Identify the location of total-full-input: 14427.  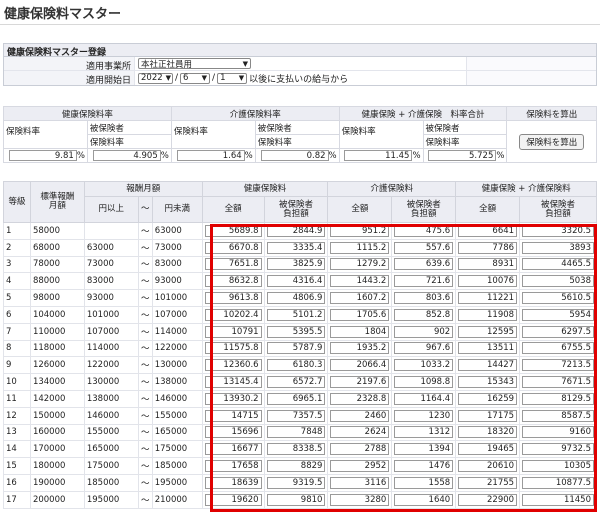
(488, 365).